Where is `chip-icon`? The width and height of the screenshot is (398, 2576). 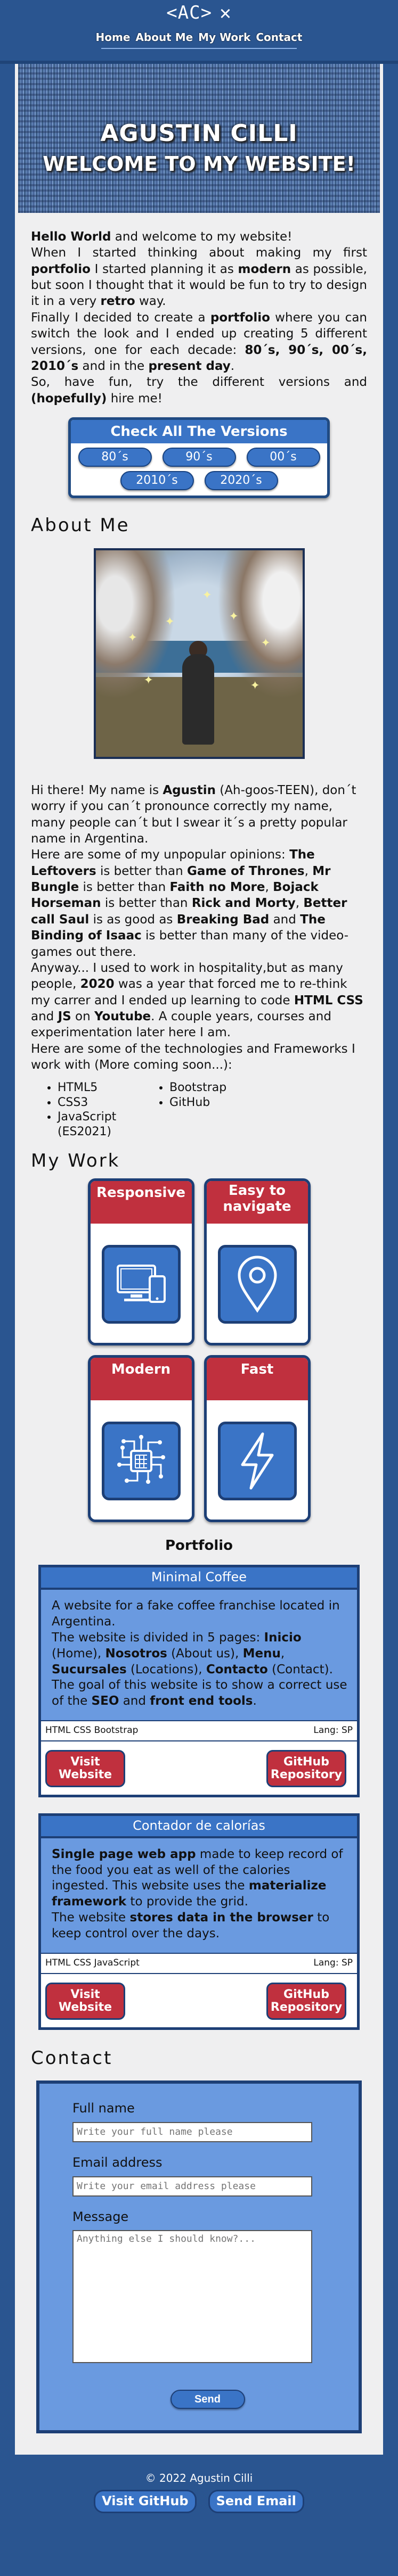
chip-icon is located at coordinates (141, 1461).